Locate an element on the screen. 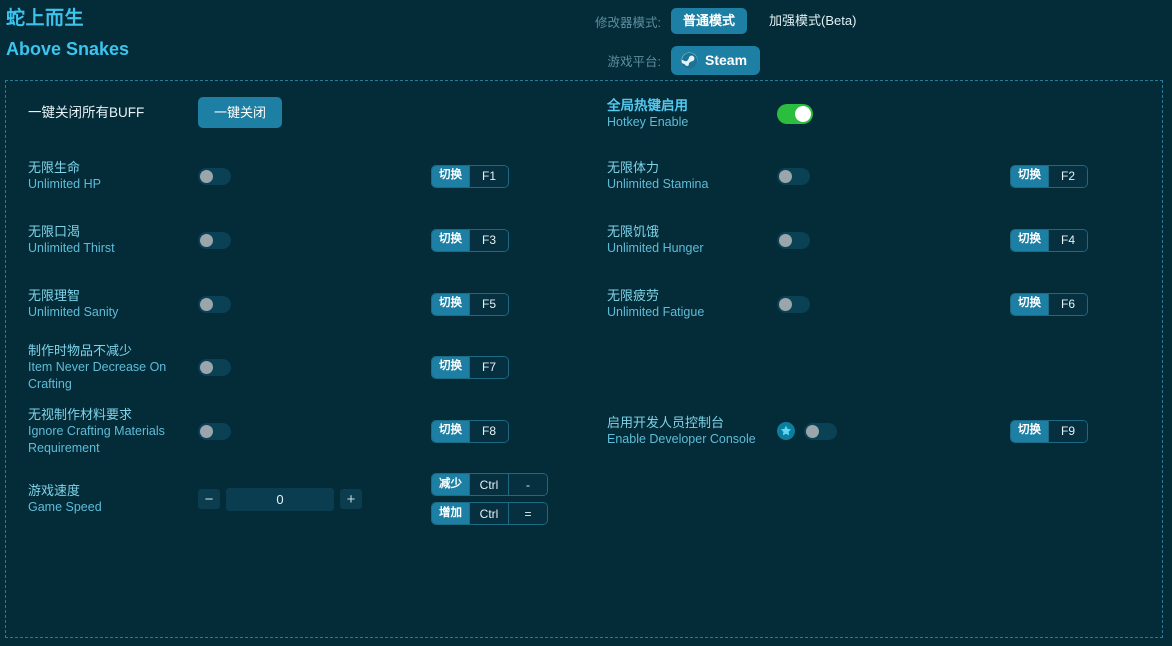 The height and width of the screenshot is (646, 1172). header-controls: 修改器模式: 普通模式 加强模式(Beta) 游戏平台: Steam is located at coordinates (725, 45).